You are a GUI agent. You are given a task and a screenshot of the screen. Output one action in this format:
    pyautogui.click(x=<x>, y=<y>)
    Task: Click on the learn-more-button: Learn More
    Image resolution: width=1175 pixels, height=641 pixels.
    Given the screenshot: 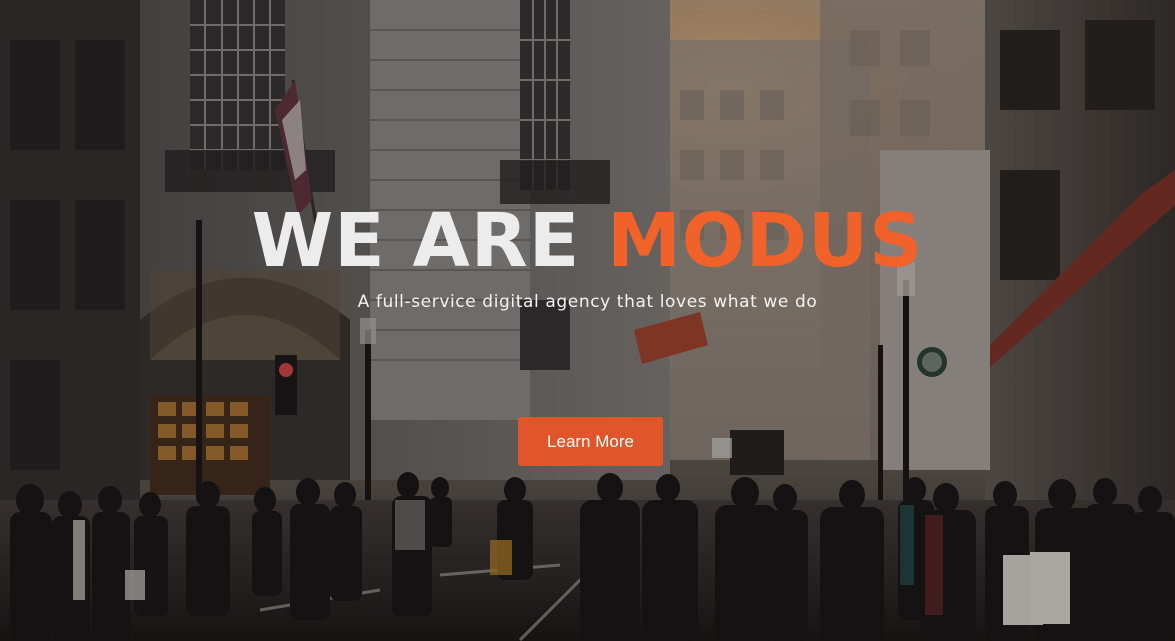 What is the action you would take?
    pyautogui.click(x=590, y=441)
    